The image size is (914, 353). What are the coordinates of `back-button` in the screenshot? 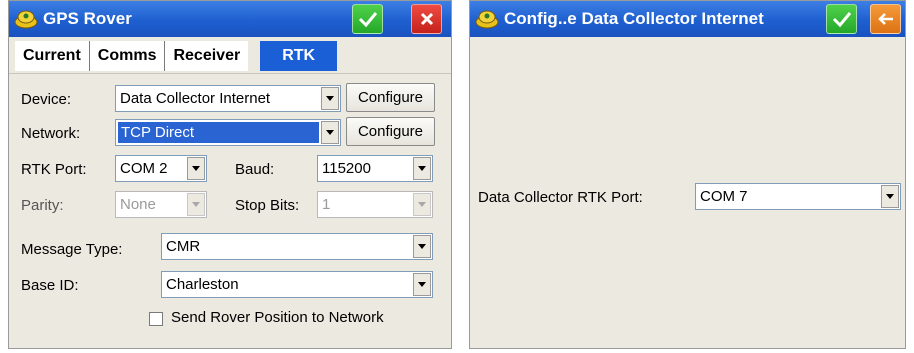 It's located at (885, 19).